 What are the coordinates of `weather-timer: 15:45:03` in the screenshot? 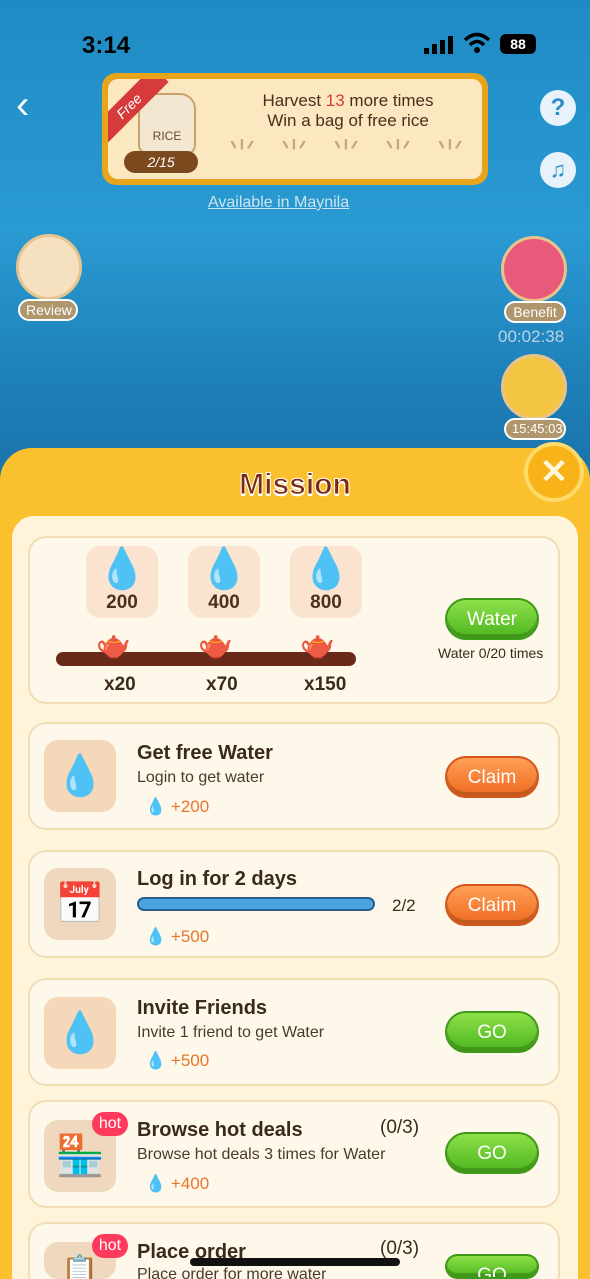 It's located at (535, 429).